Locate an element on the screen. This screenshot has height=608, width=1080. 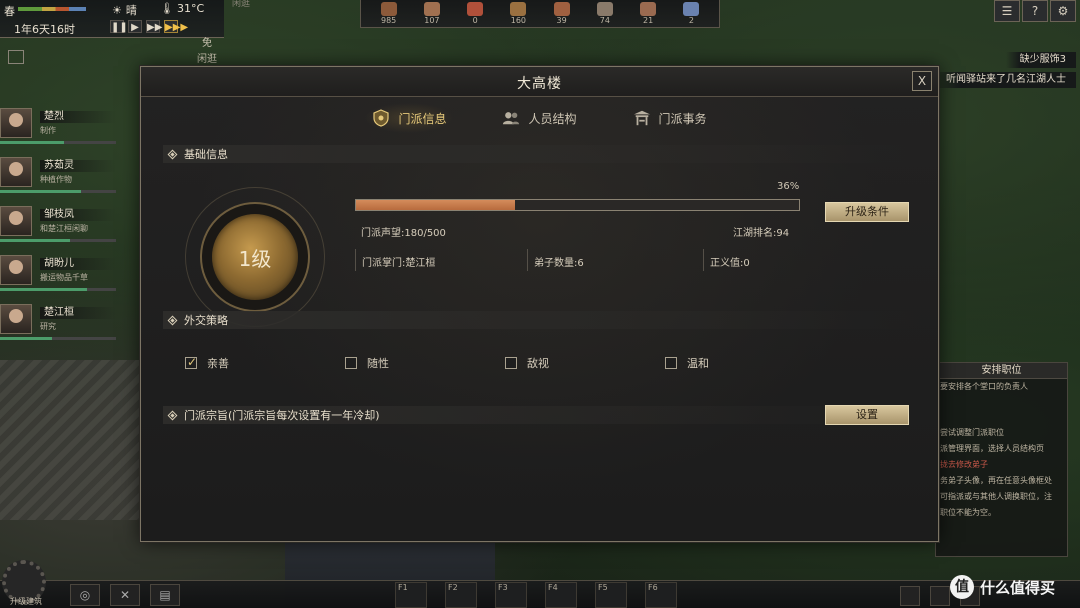
upgrade-conditions-button: 升级条件 is located at coordinates (867, 212).